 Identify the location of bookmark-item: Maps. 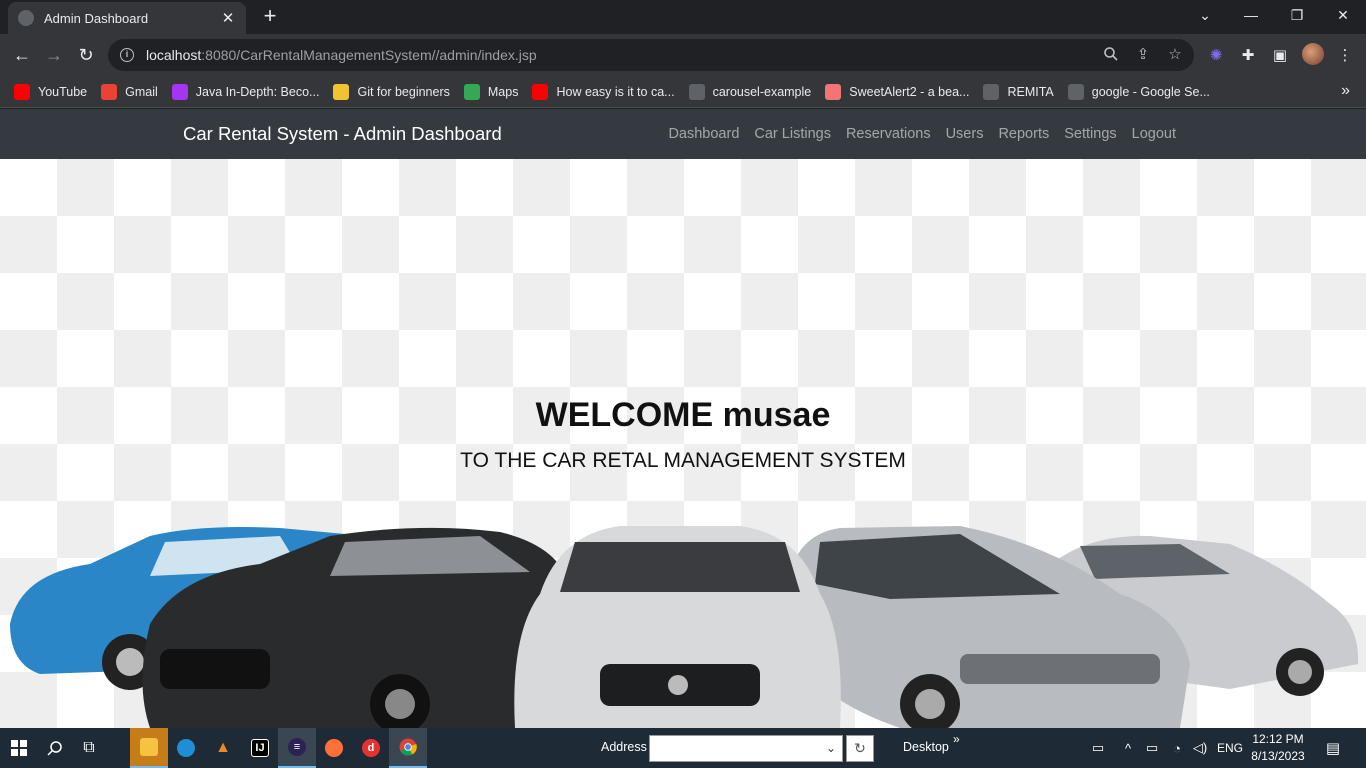
(491, 91).